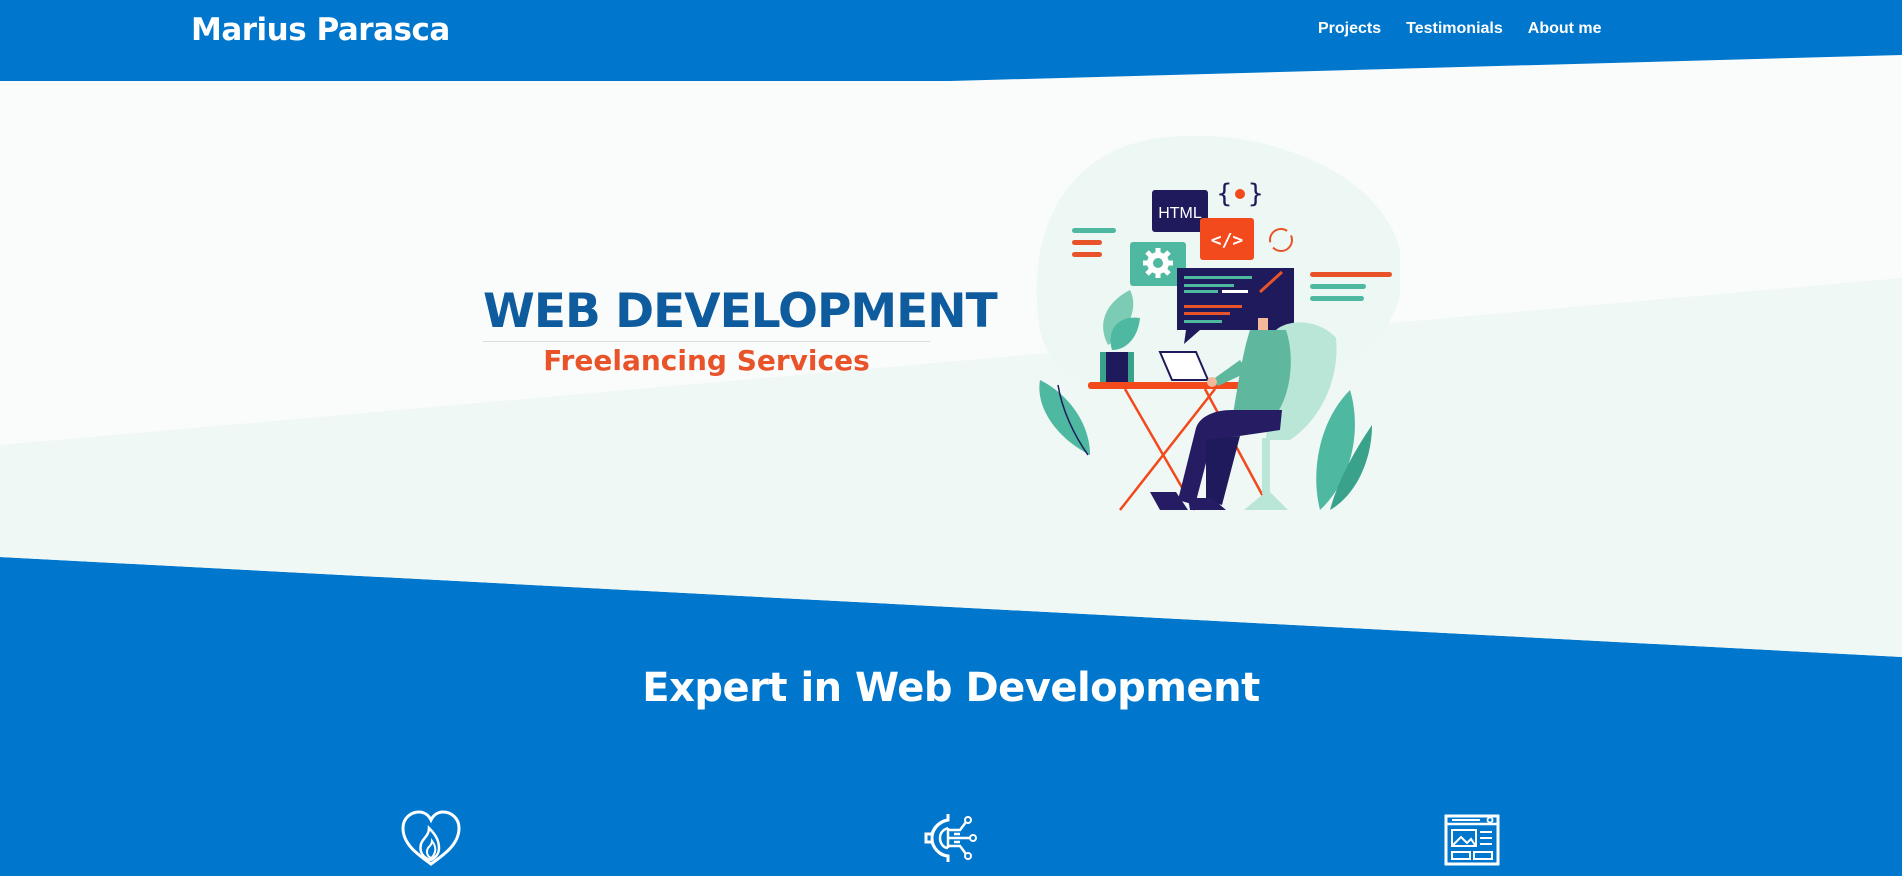 This screenshot has width=1902, height=876. What do you see at coordinates (1218, 323) in the screenshot?
I see `developer-illustration: HTML </> { }` at bounding box center [1218, 323].